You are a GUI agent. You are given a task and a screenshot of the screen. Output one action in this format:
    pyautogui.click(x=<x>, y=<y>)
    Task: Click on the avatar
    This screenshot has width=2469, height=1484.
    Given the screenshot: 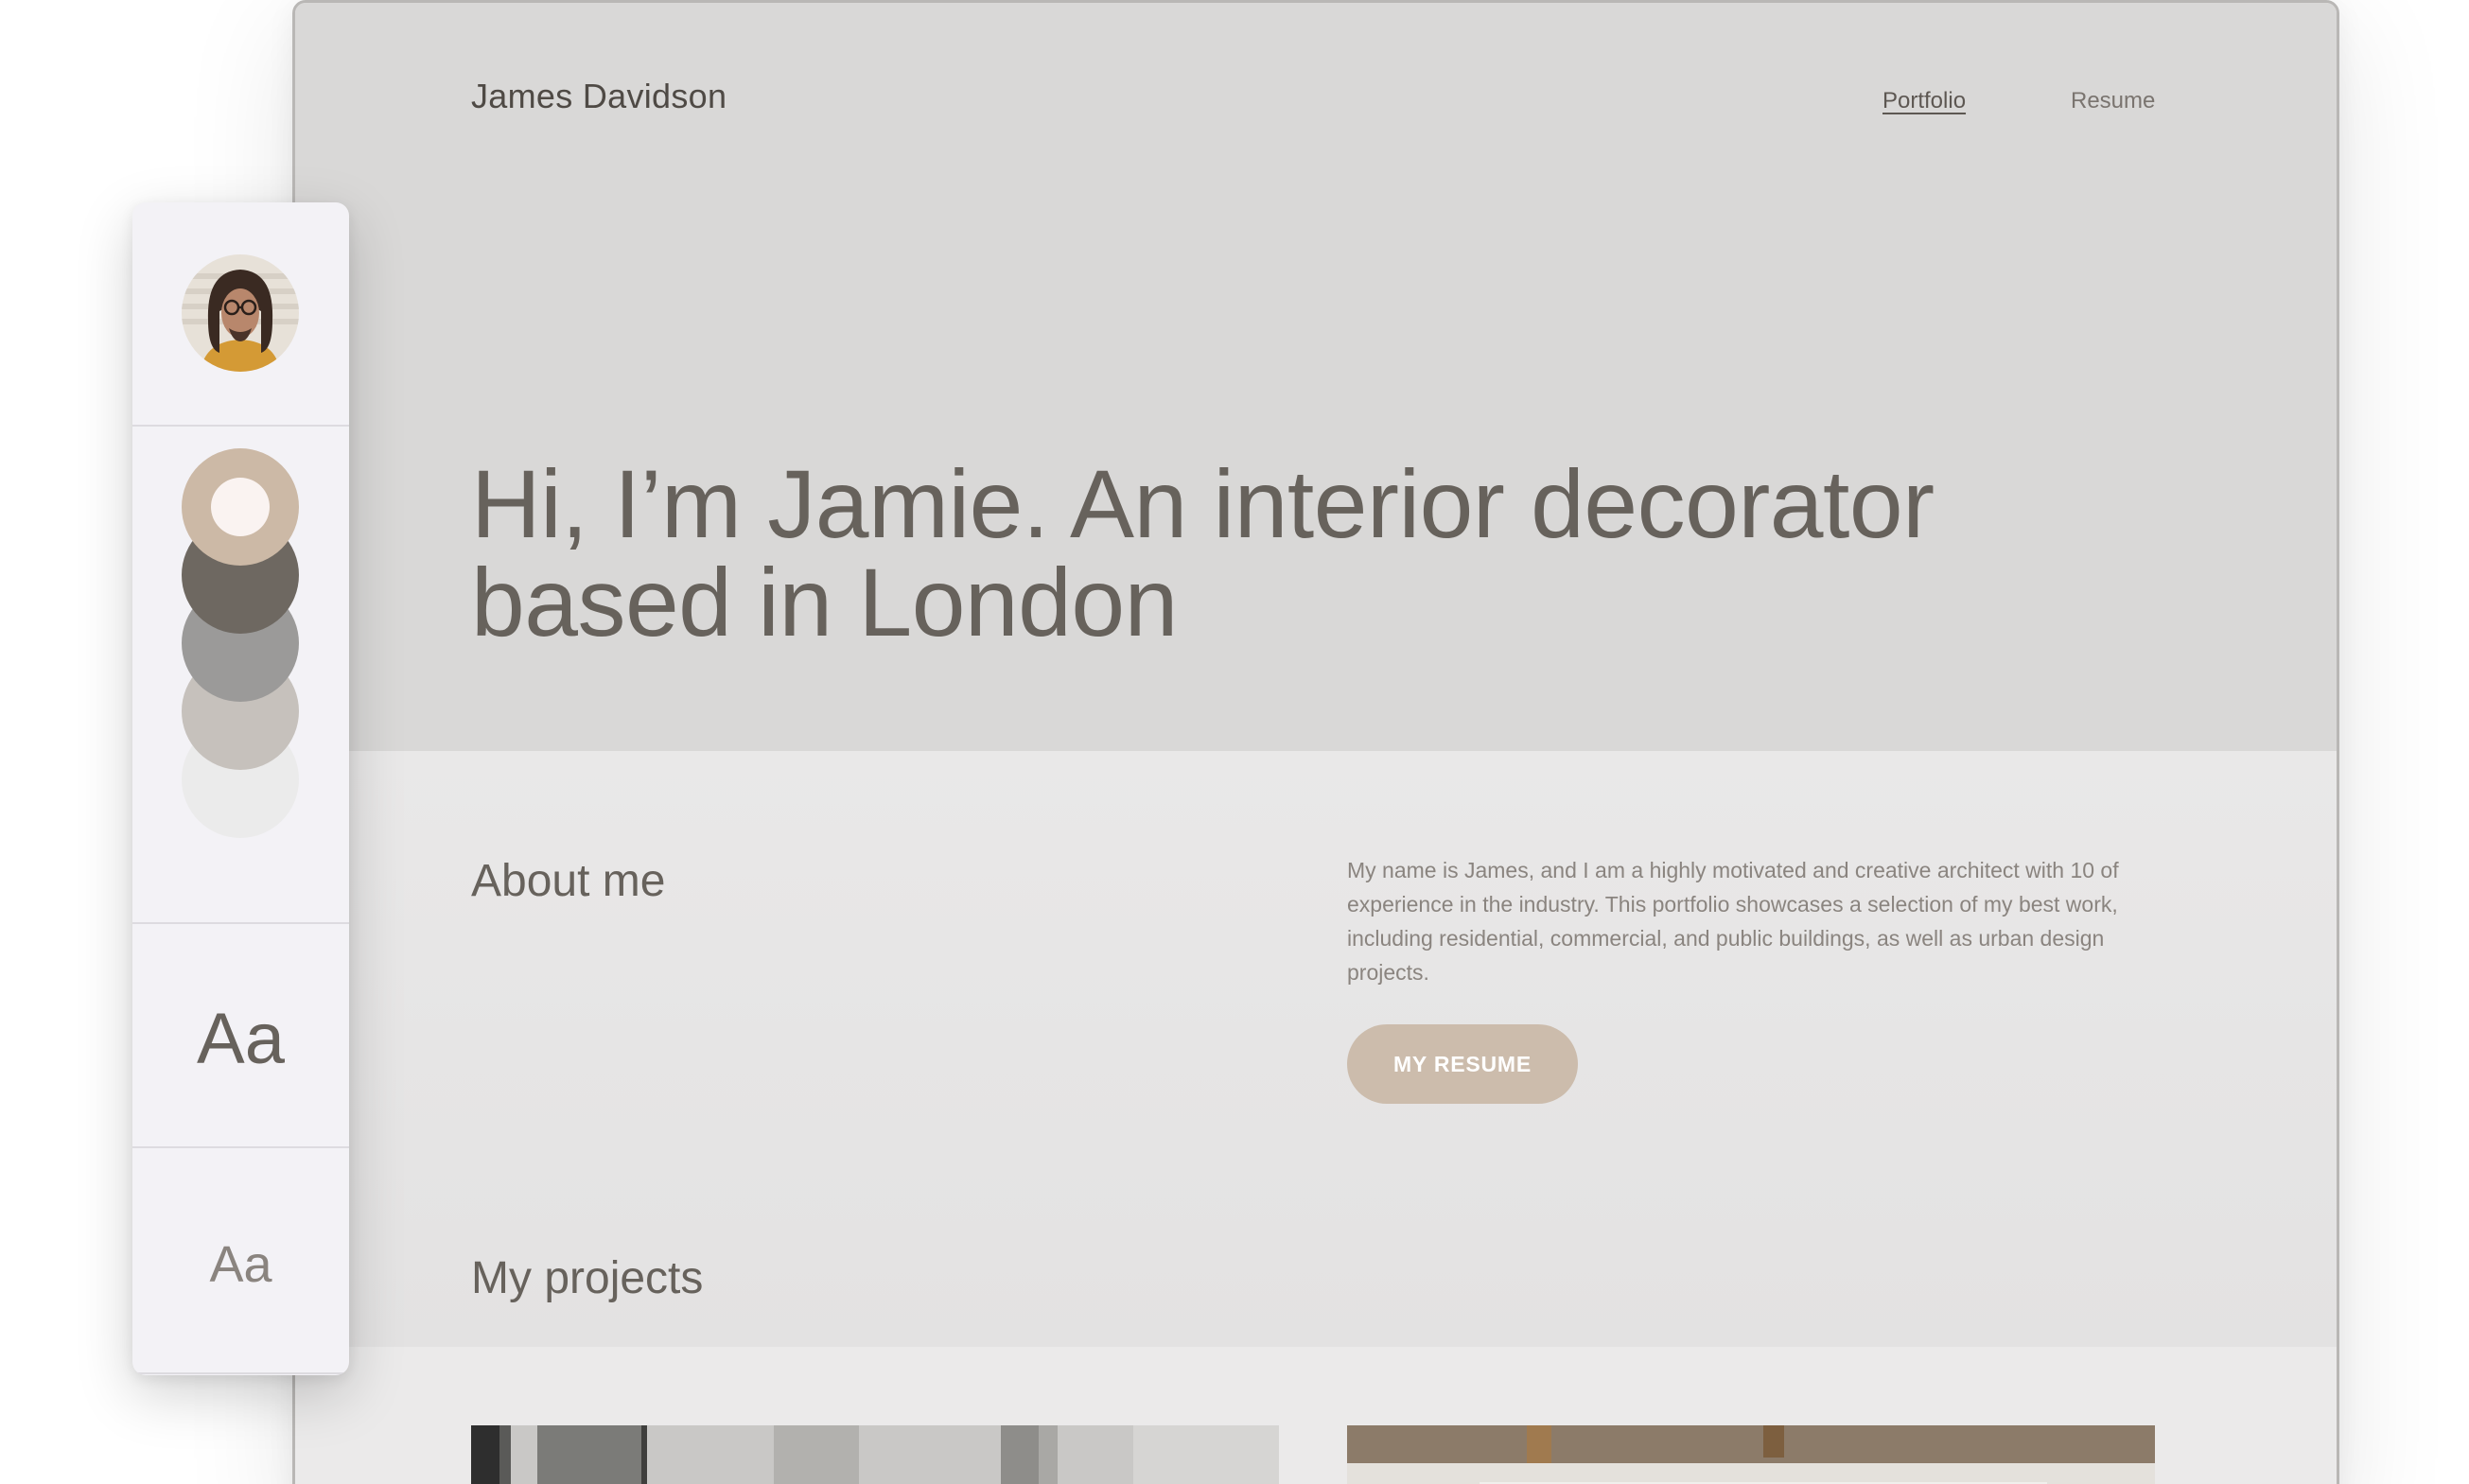 What is the action you would take?
    pyautogui.click(x=240, y=313)
    